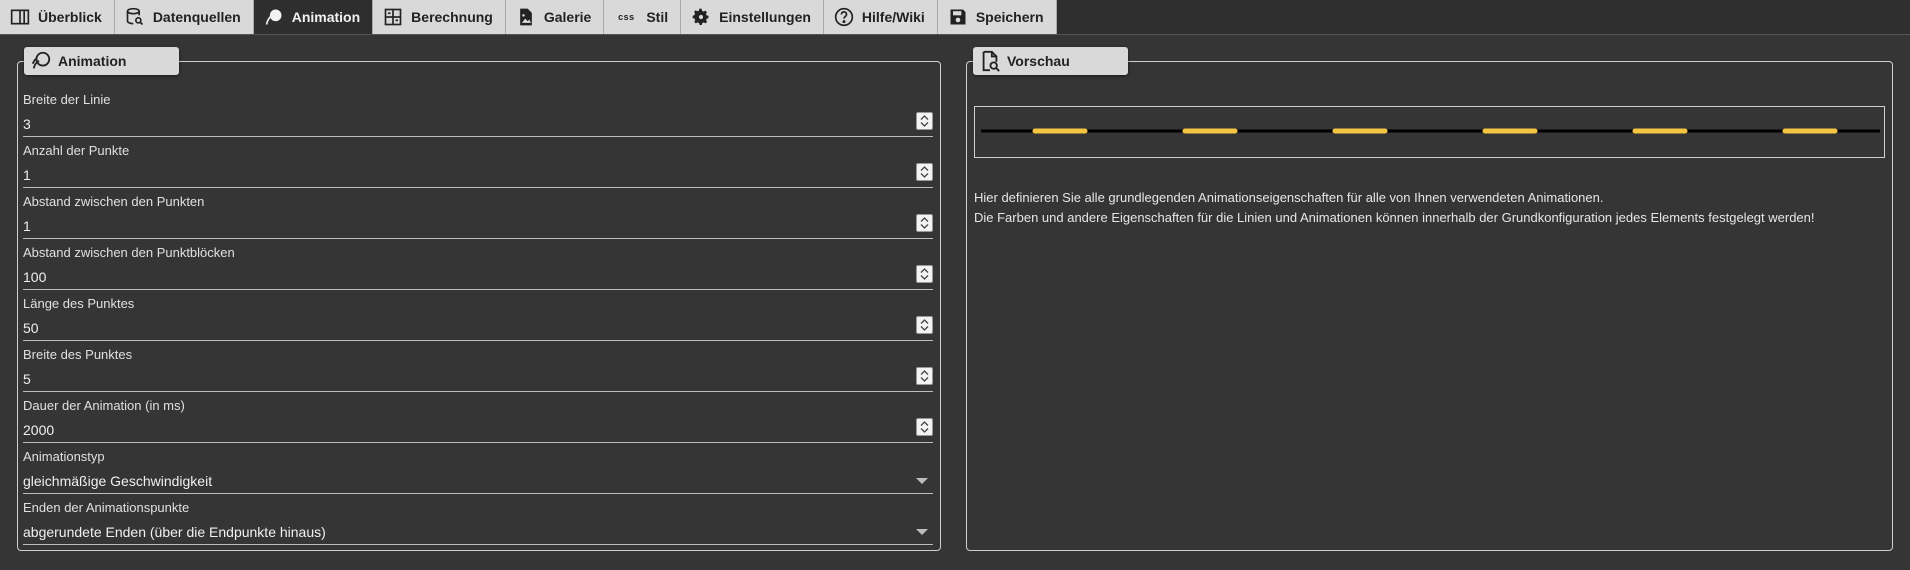 This screenshot has height=570, width=1910. I want to click on tab-label: Hilfe/Wiki, so click(893, 17).